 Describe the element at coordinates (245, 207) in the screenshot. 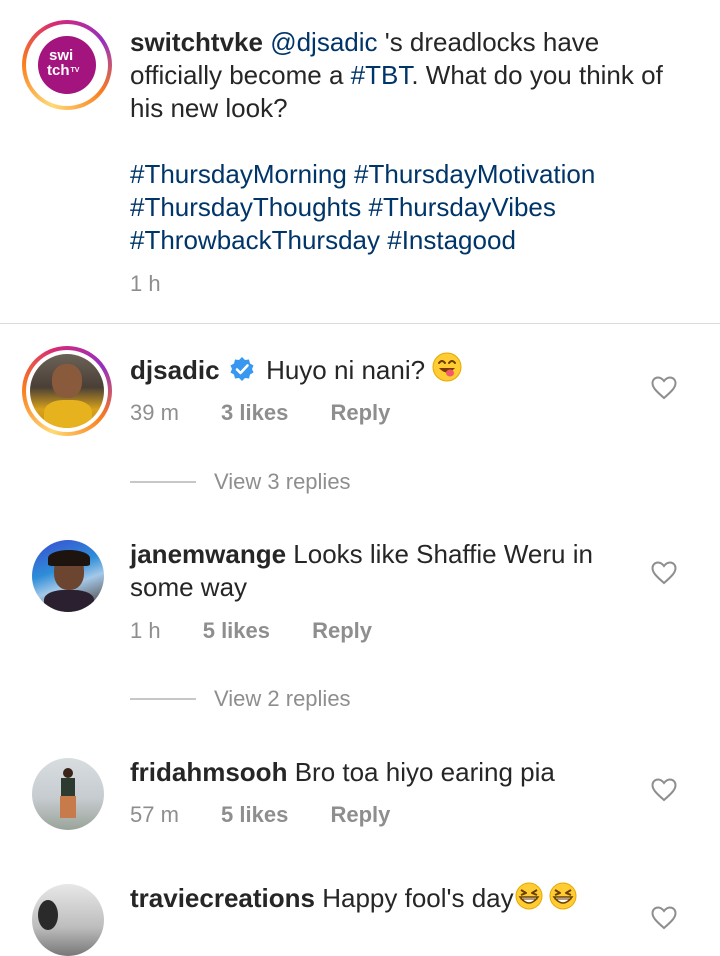

I see `hashtag-link: #ThursdayThoughts` at that location.